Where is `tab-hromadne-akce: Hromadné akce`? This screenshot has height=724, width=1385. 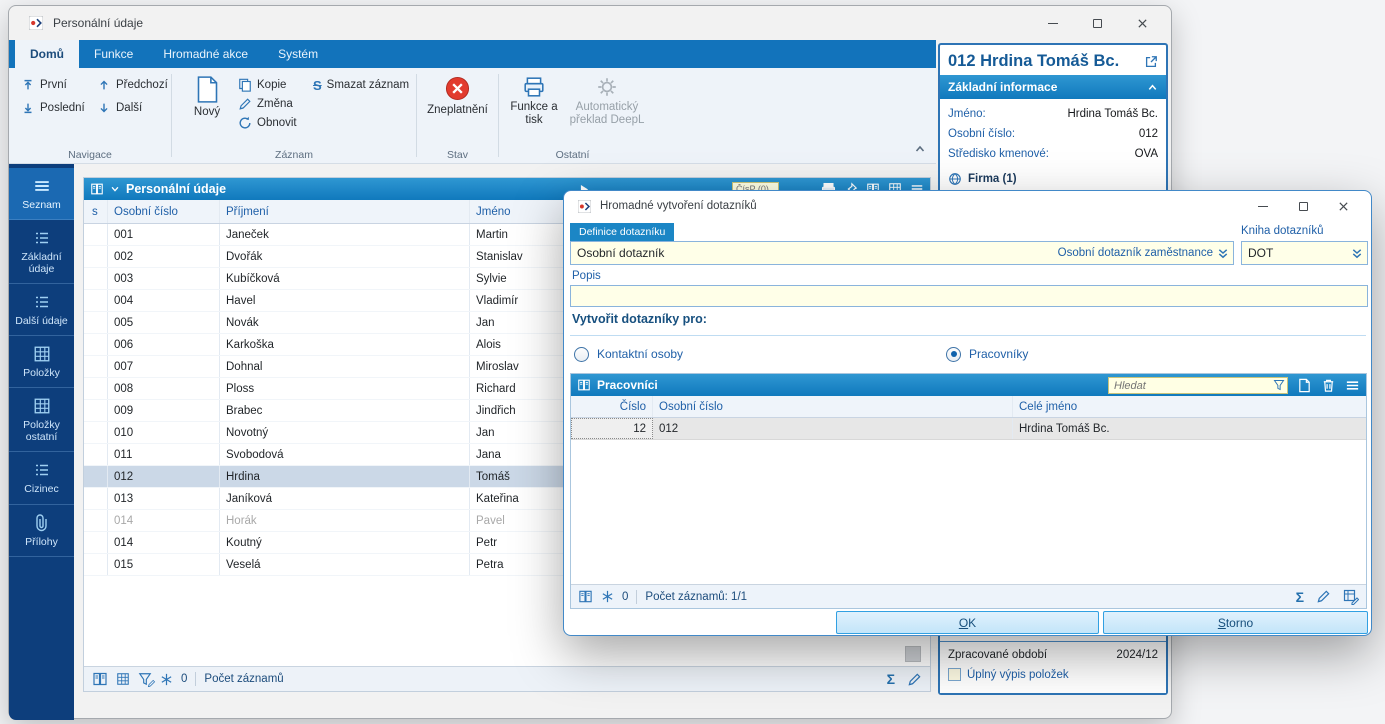
tab-hromadne-akce: Hromadné akce is located at coordinates (205, 54).